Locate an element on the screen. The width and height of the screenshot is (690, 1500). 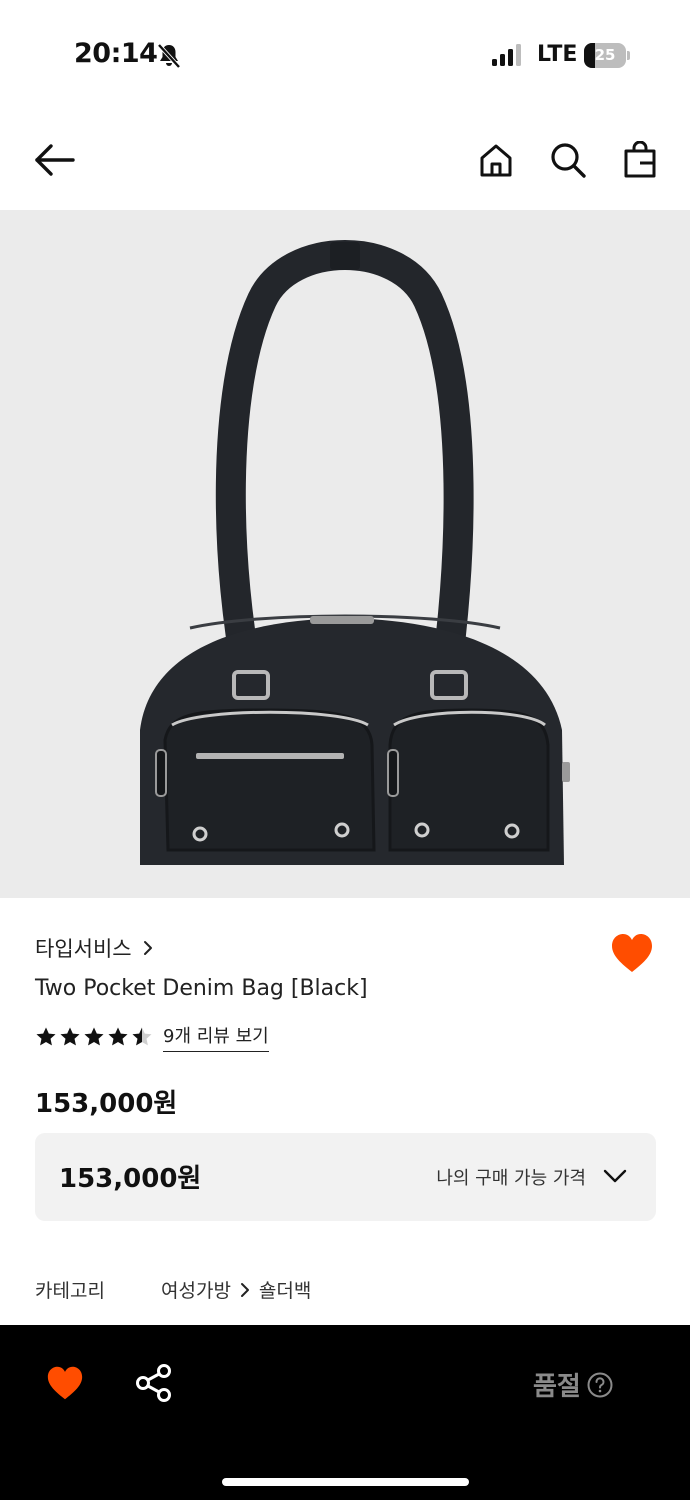
search-icon is located at coordinates (568, 160).